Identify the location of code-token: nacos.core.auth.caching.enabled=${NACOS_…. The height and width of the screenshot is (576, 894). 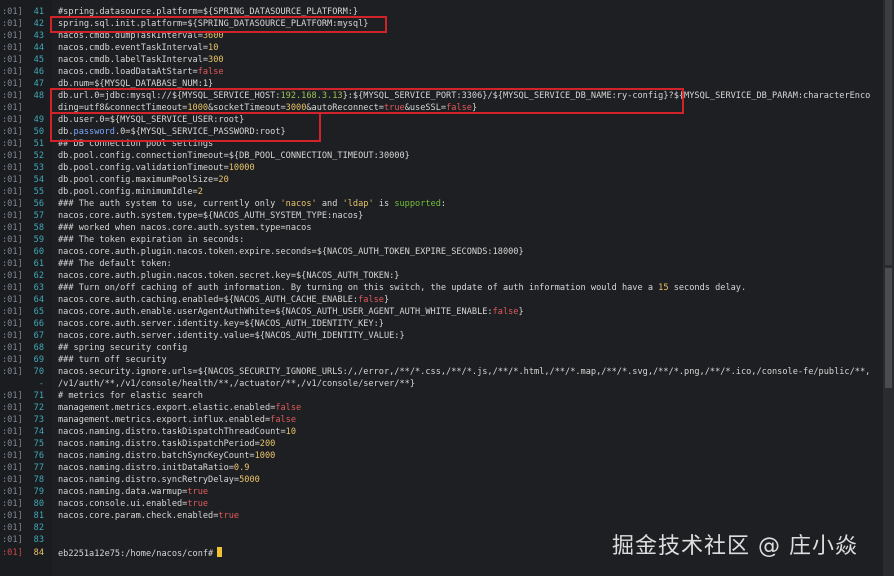
(208, 300).